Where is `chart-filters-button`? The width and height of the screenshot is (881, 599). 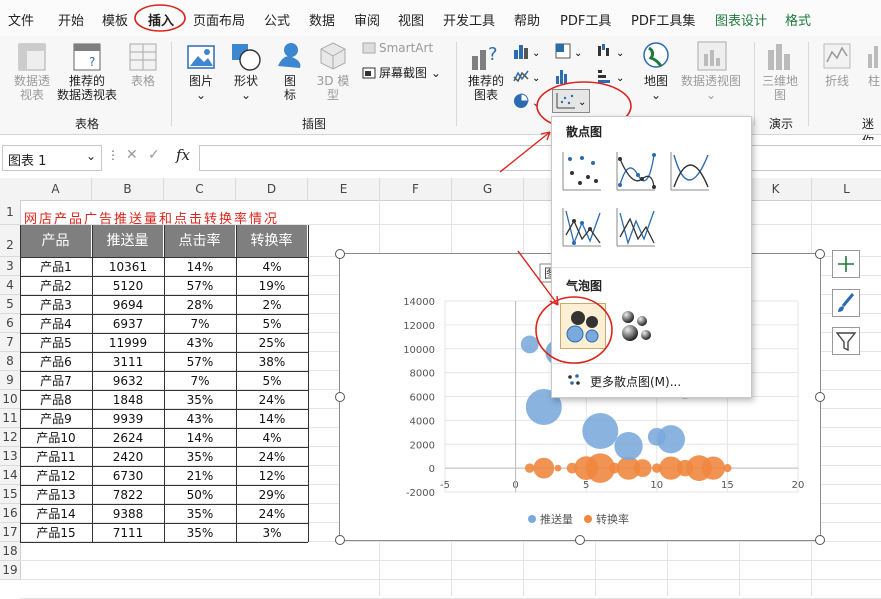
chart-filters-button is located at coordinates (846, 341).